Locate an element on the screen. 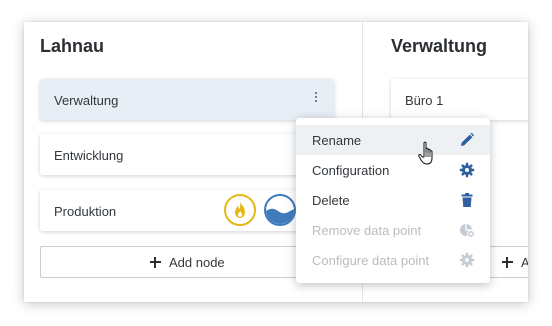 This screenshot has width=552, height=326. menu-item-configuration: Configuration is located at coordinates (393, 170).